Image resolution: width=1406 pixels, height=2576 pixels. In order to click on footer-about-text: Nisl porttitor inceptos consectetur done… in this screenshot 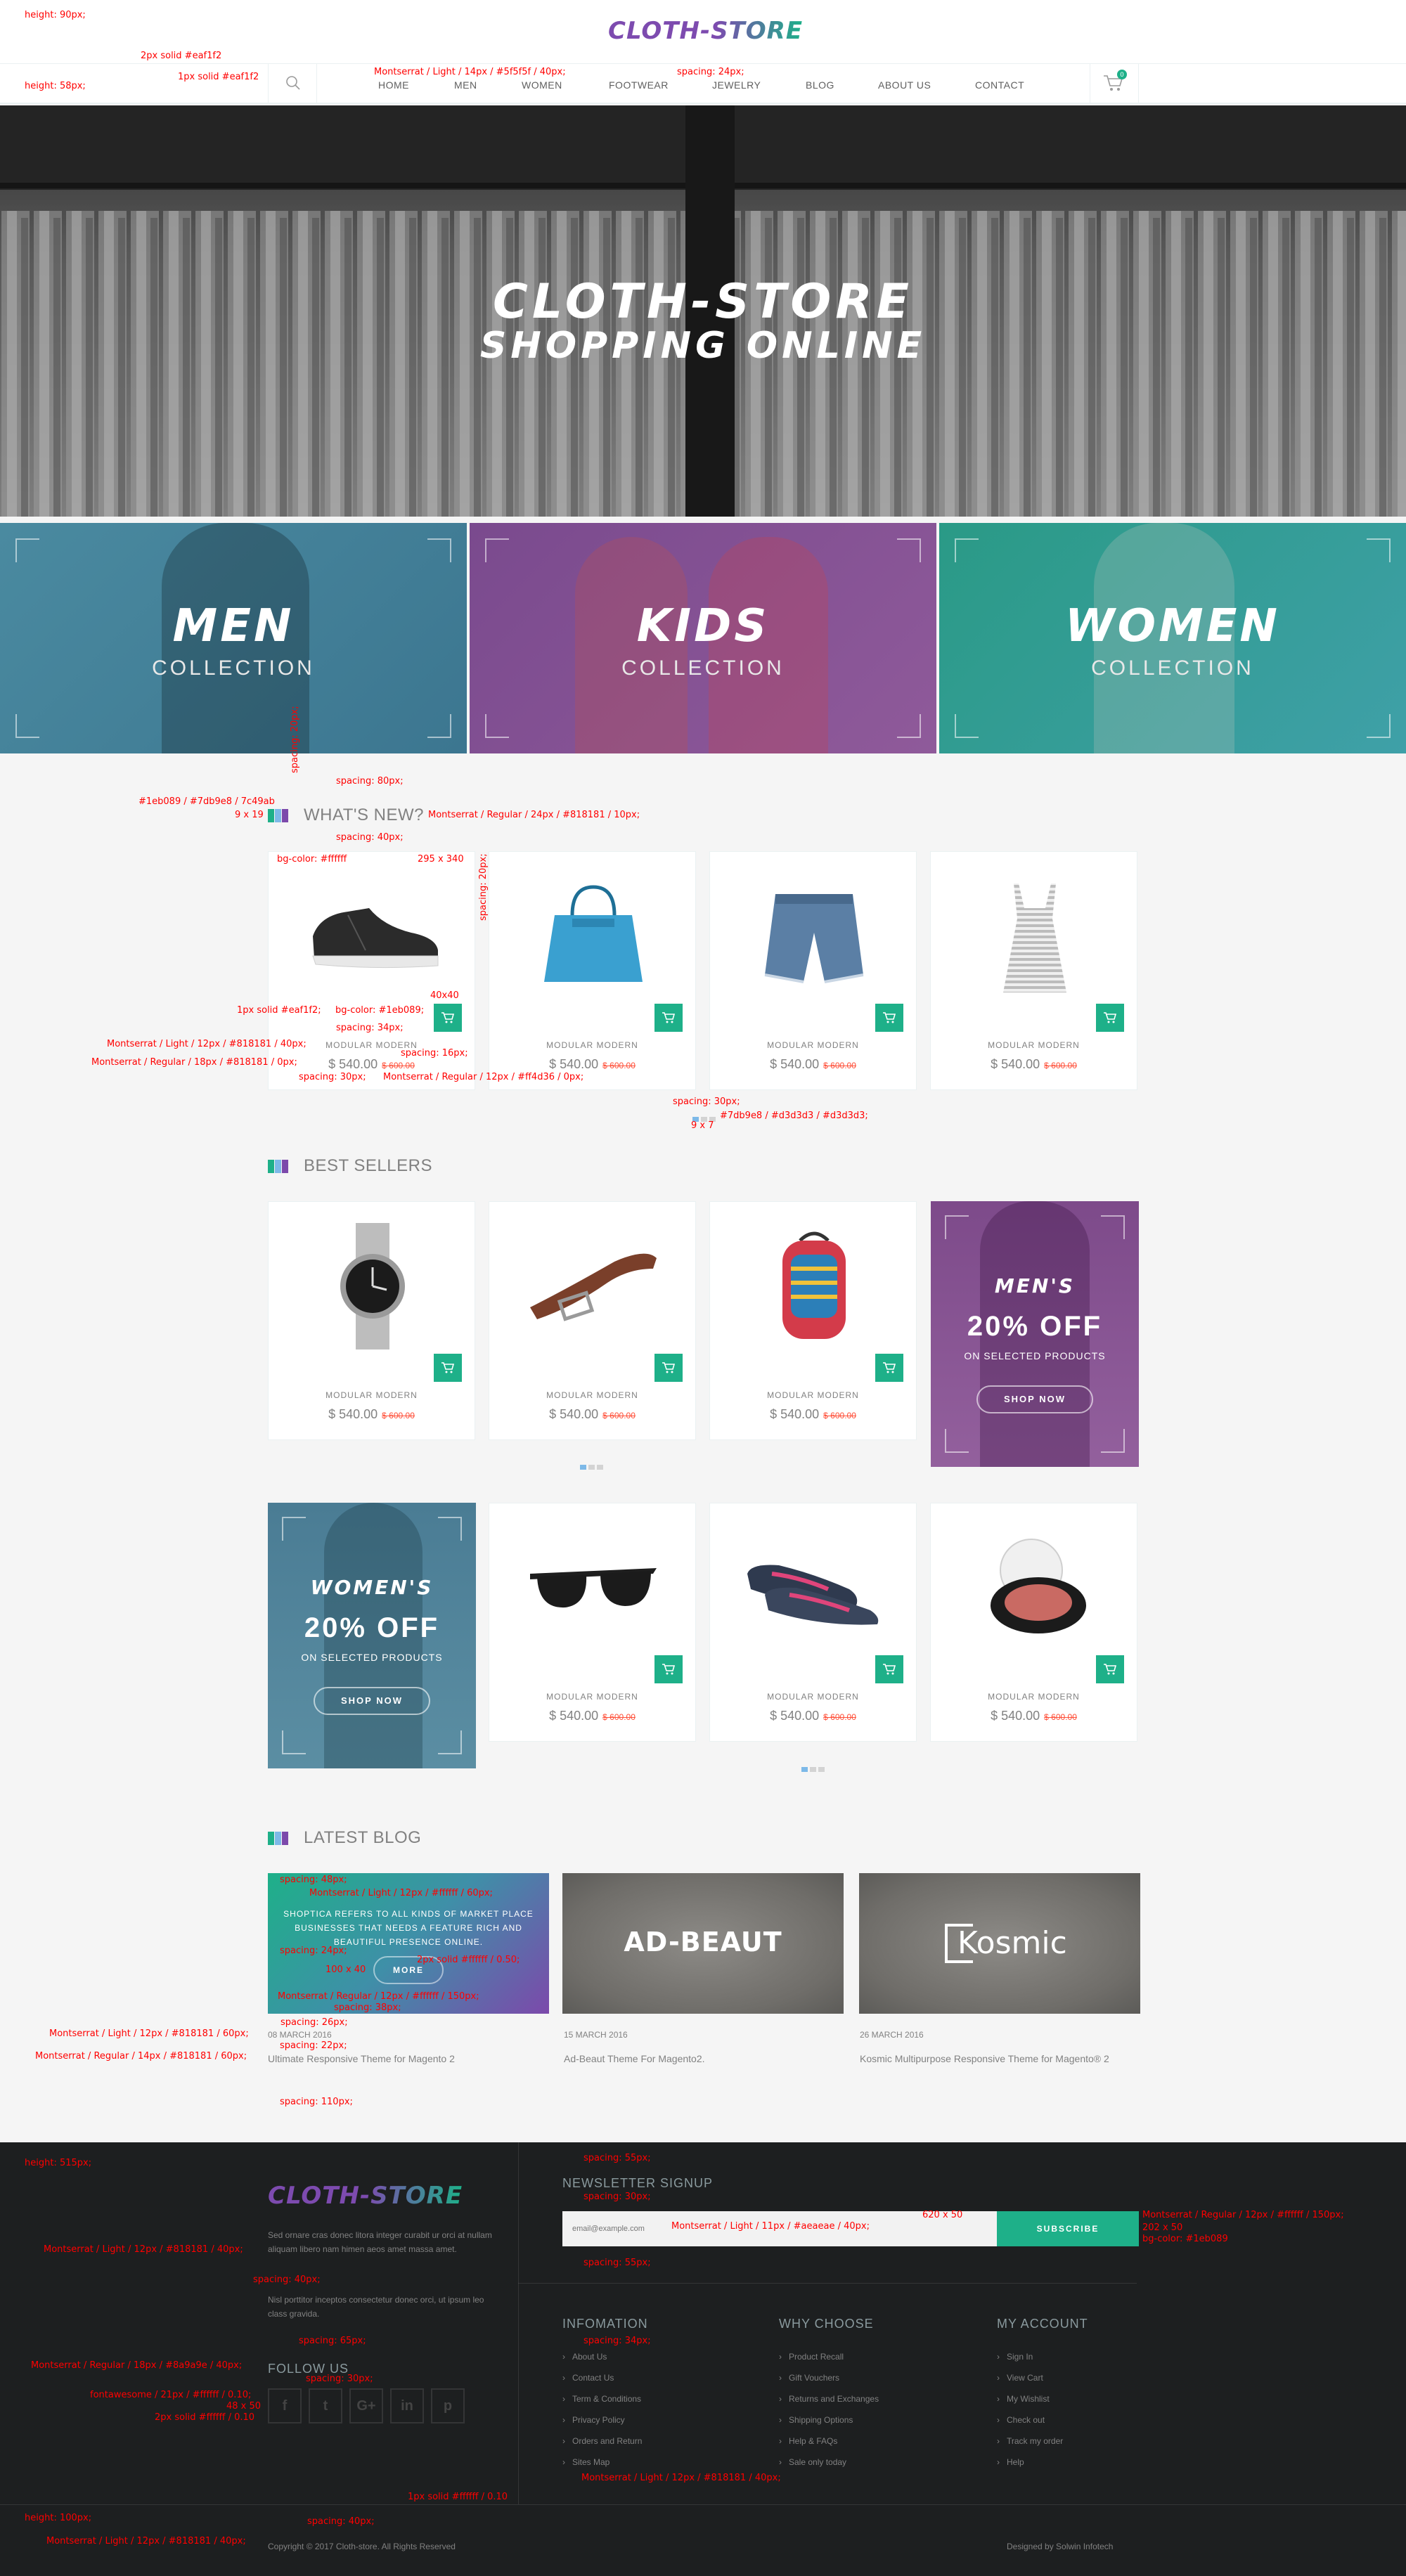, I will do `click(376, 2307)`.